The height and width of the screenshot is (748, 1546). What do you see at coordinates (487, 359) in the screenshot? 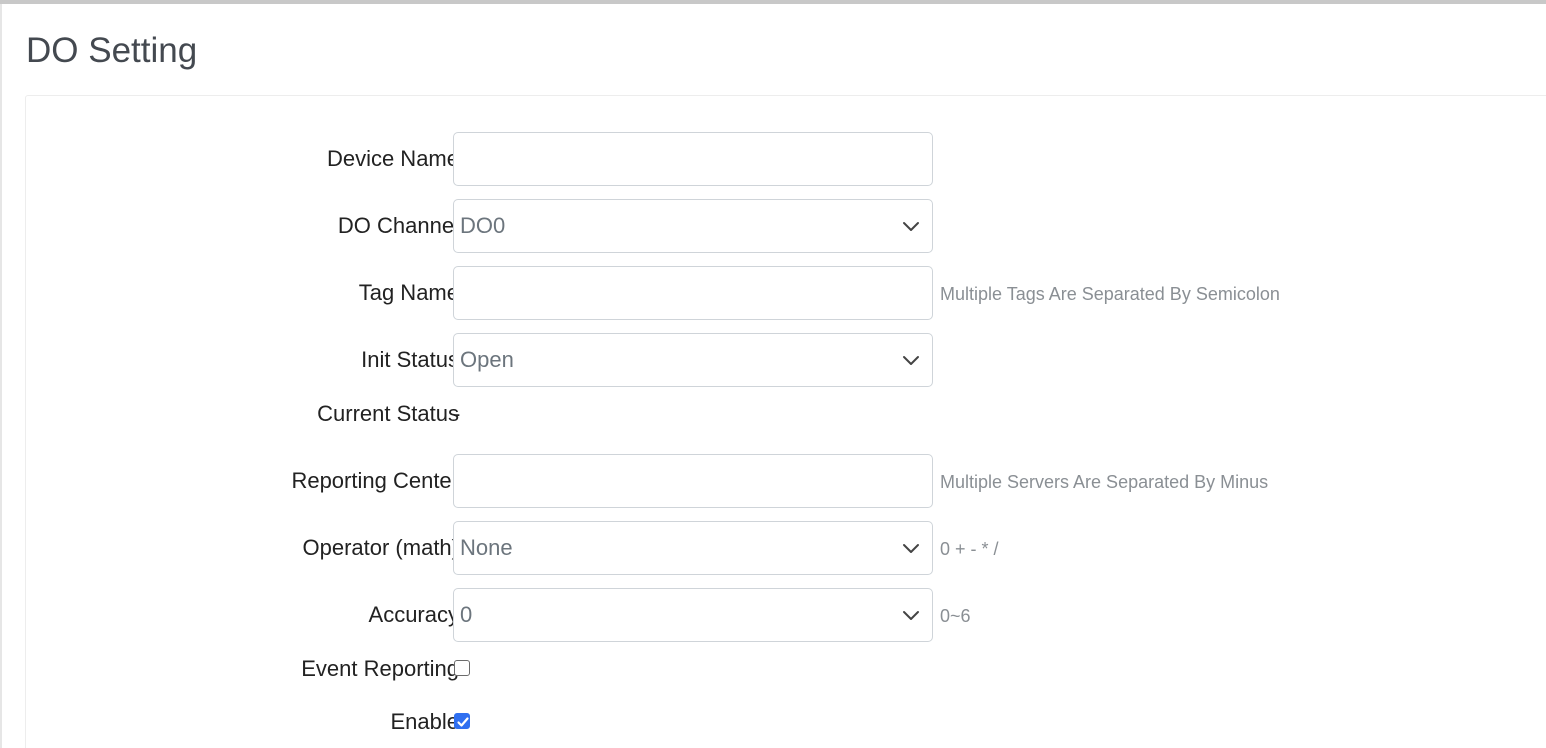
I see `init-status-selected-value: Open` at bounding box center [487, 359].